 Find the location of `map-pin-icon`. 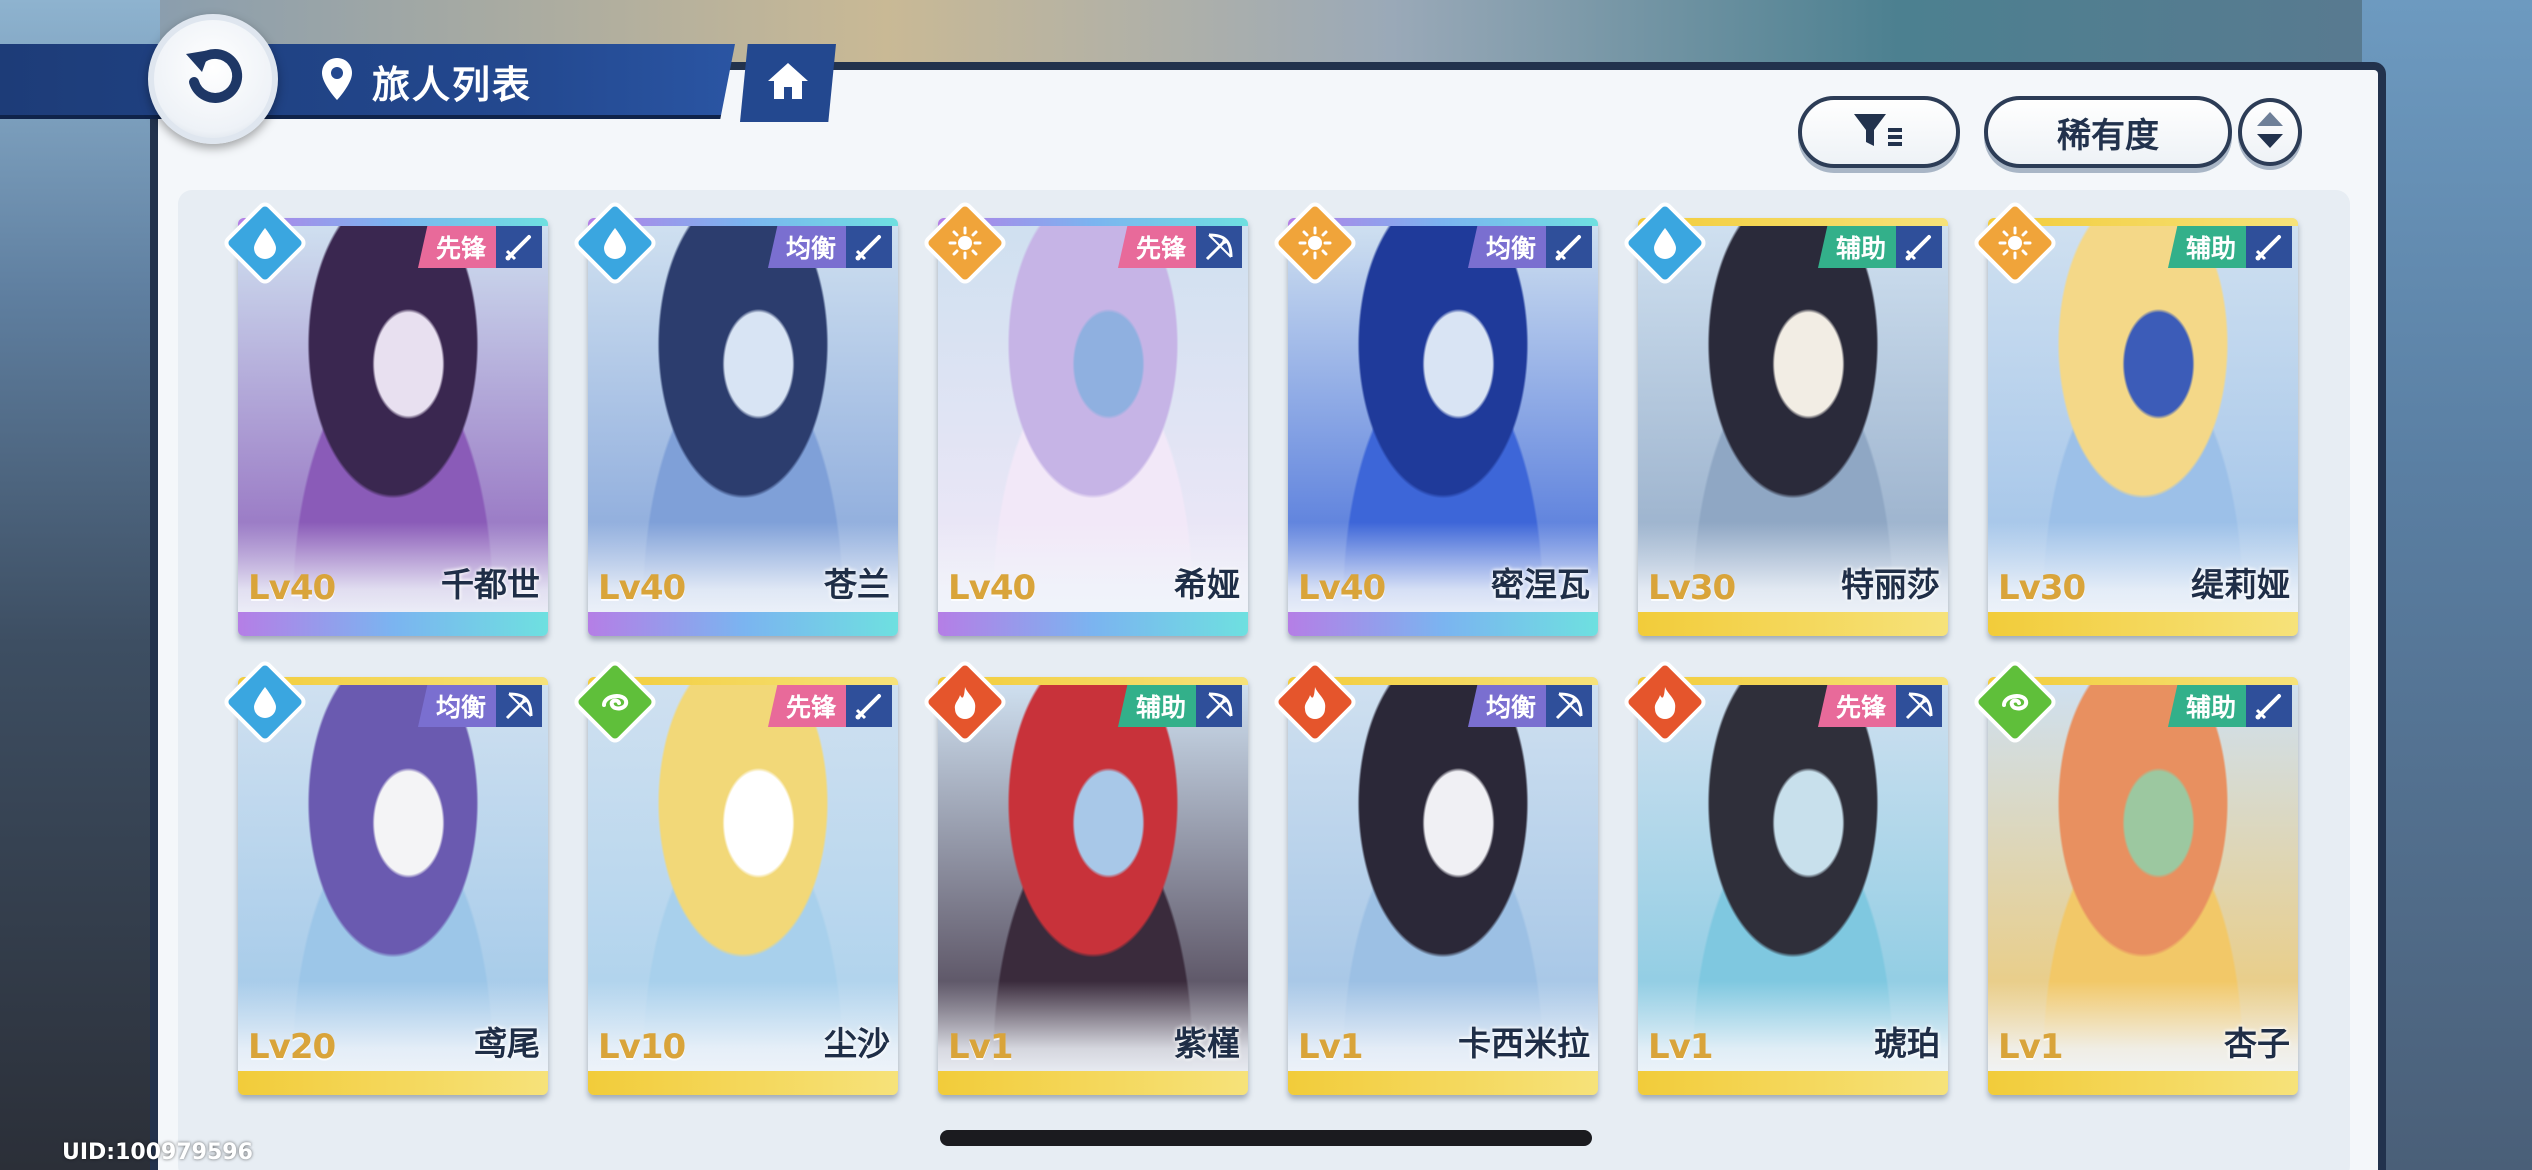

map-pin-icon is located at coordinates (337, 81).